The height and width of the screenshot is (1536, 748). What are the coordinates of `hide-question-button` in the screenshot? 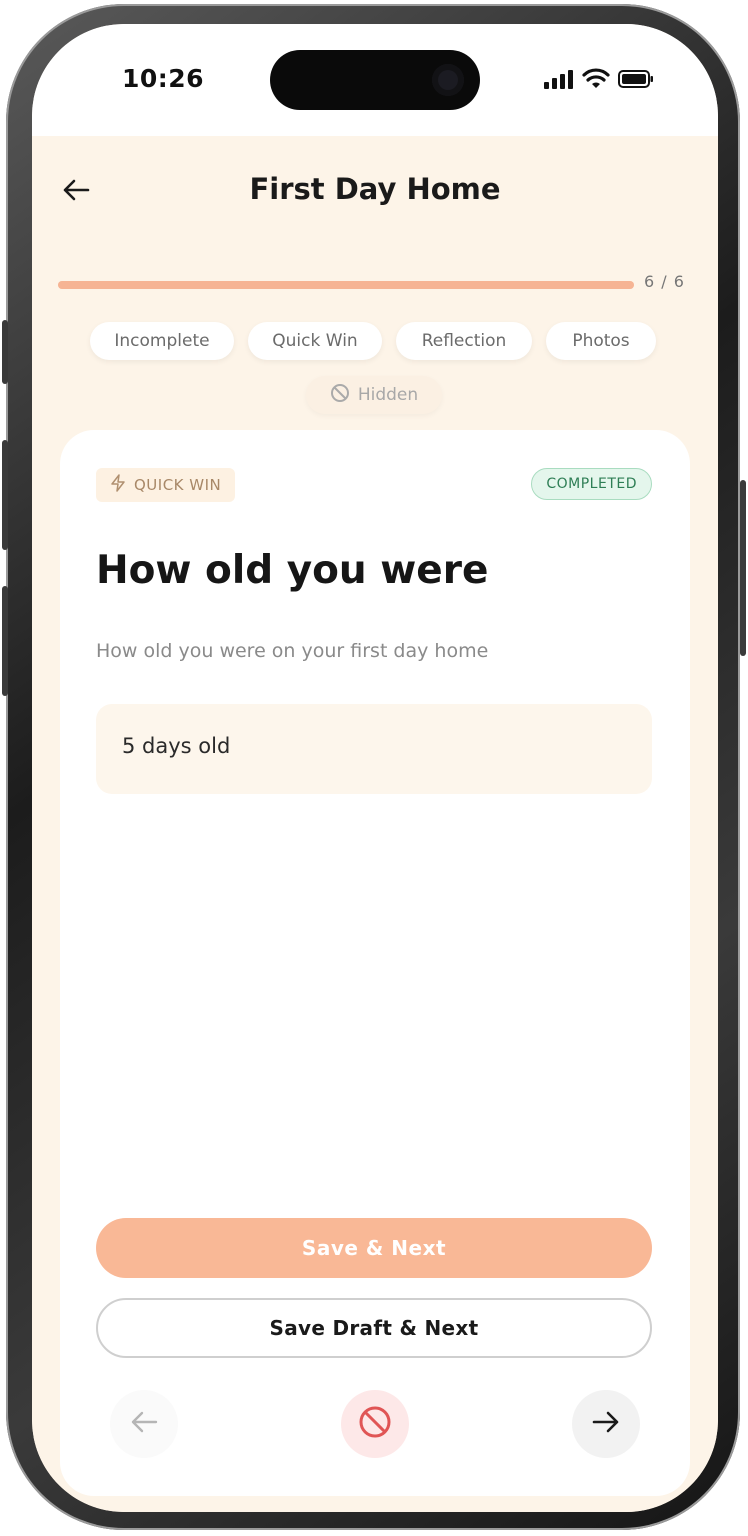 It's located at (375, 1424).